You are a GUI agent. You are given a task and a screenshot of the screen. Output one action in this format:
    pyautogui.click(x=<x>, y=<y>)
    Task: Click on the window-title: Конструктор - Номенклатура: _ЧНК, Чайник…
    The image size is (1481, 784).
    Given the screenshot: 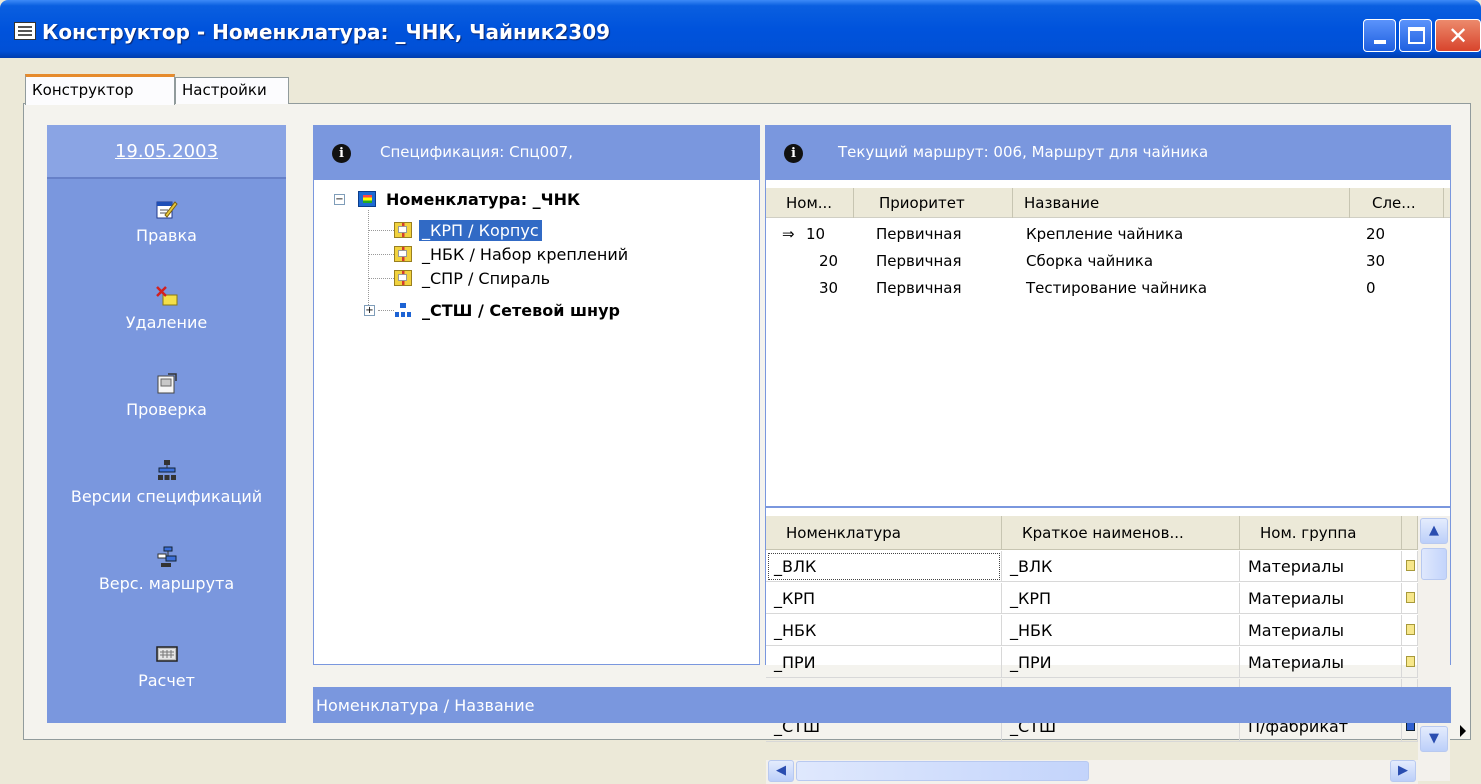 What is the action you would take?
    pyautogui.click(x=326, y=32)
    